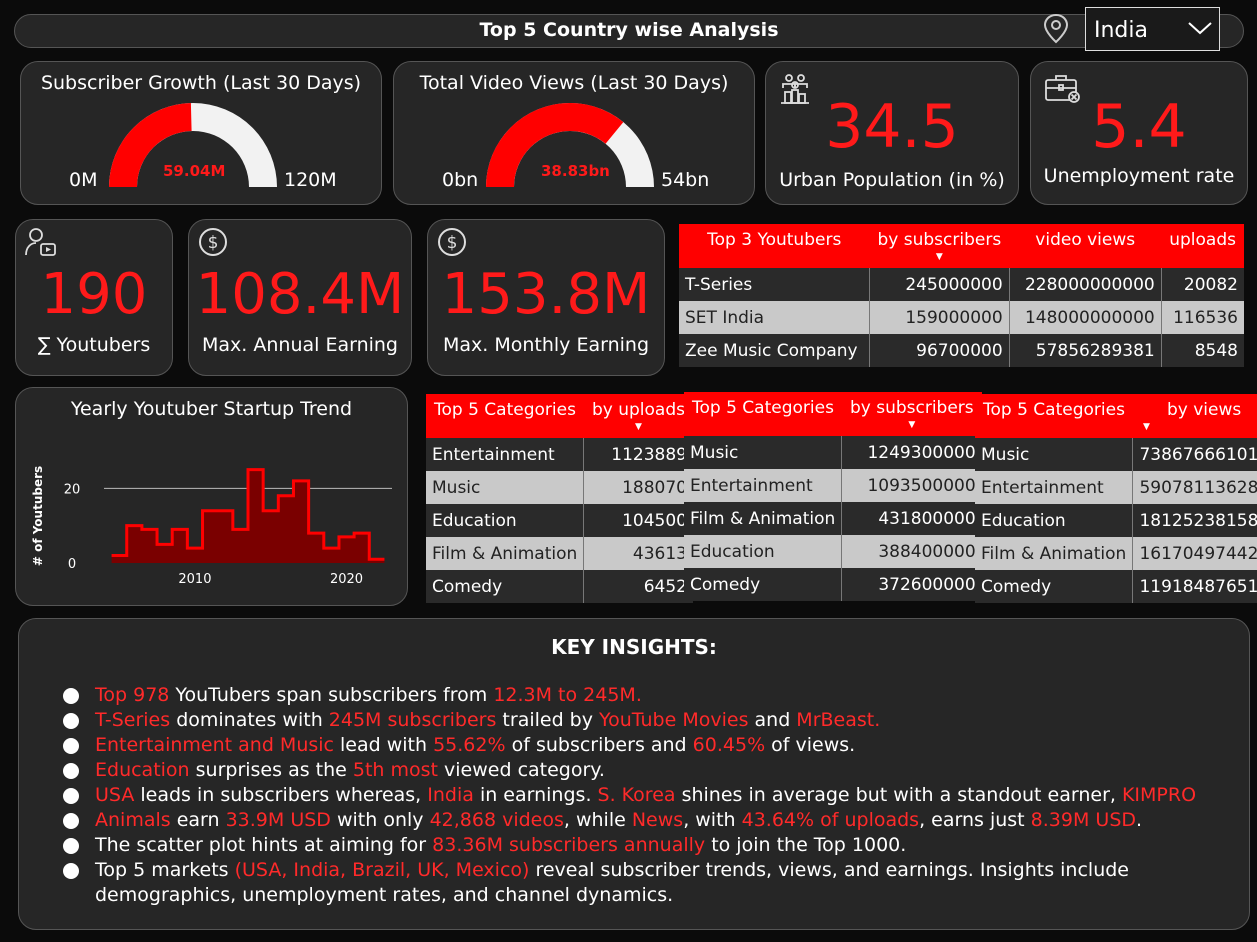 This screenshot has width=1257, height=942. Describe the element at coordinates (469, 745) in the screenshot. I see `insight-highlight: 55.62%` at that location.